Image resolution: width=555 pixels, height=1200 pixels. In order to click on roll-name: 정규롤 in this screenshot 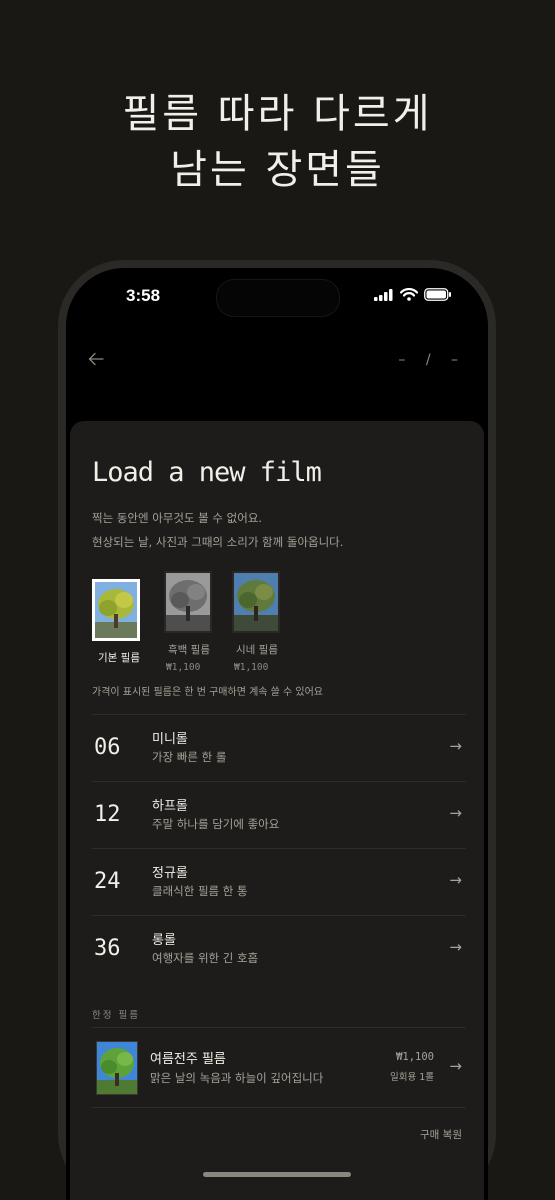, I will do `click(170, 873)`.